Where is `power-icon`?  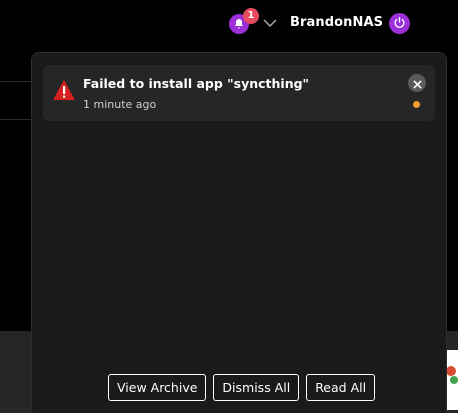 power-icon is located at coordinates (399, 23).